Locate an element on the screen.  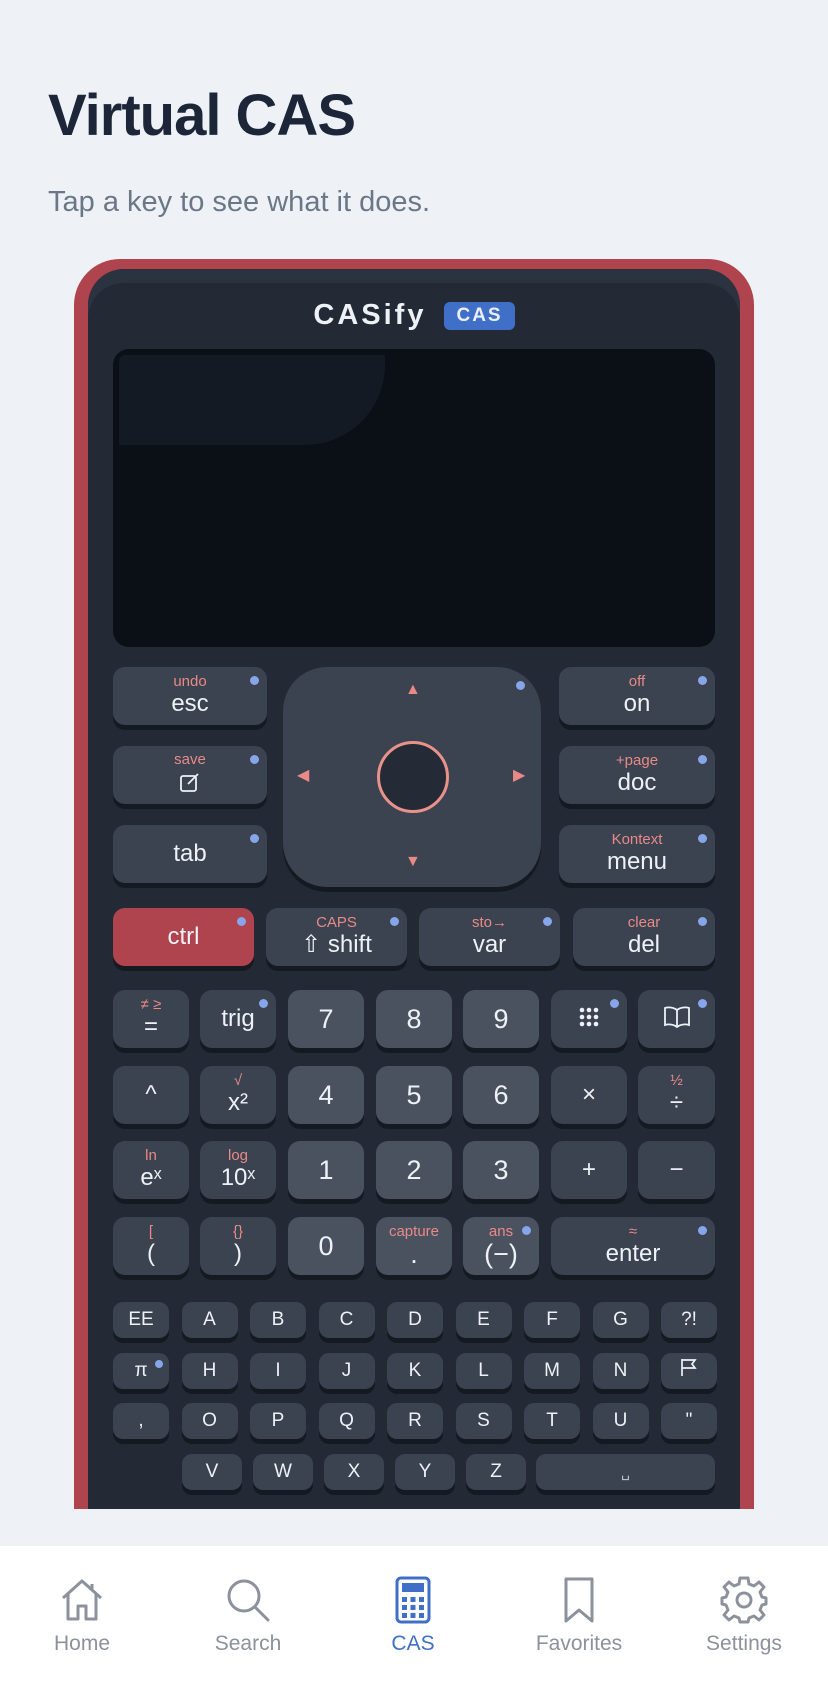
arrow-up-icon: ▲ is located at coordinates (413, 690).